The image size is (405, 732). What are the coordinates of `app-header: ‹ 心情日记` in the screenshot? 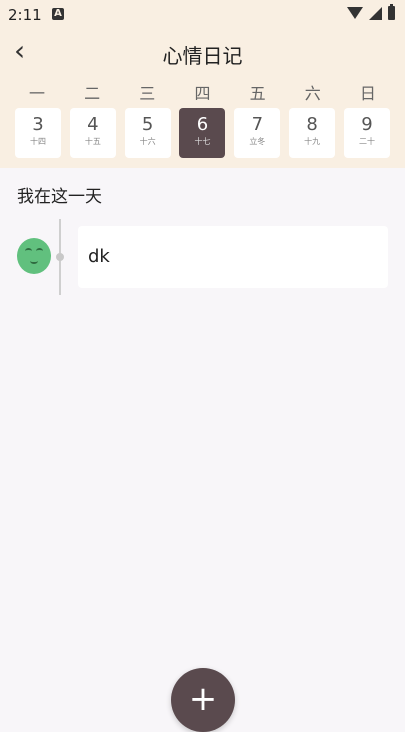 It's located at (202, 52).